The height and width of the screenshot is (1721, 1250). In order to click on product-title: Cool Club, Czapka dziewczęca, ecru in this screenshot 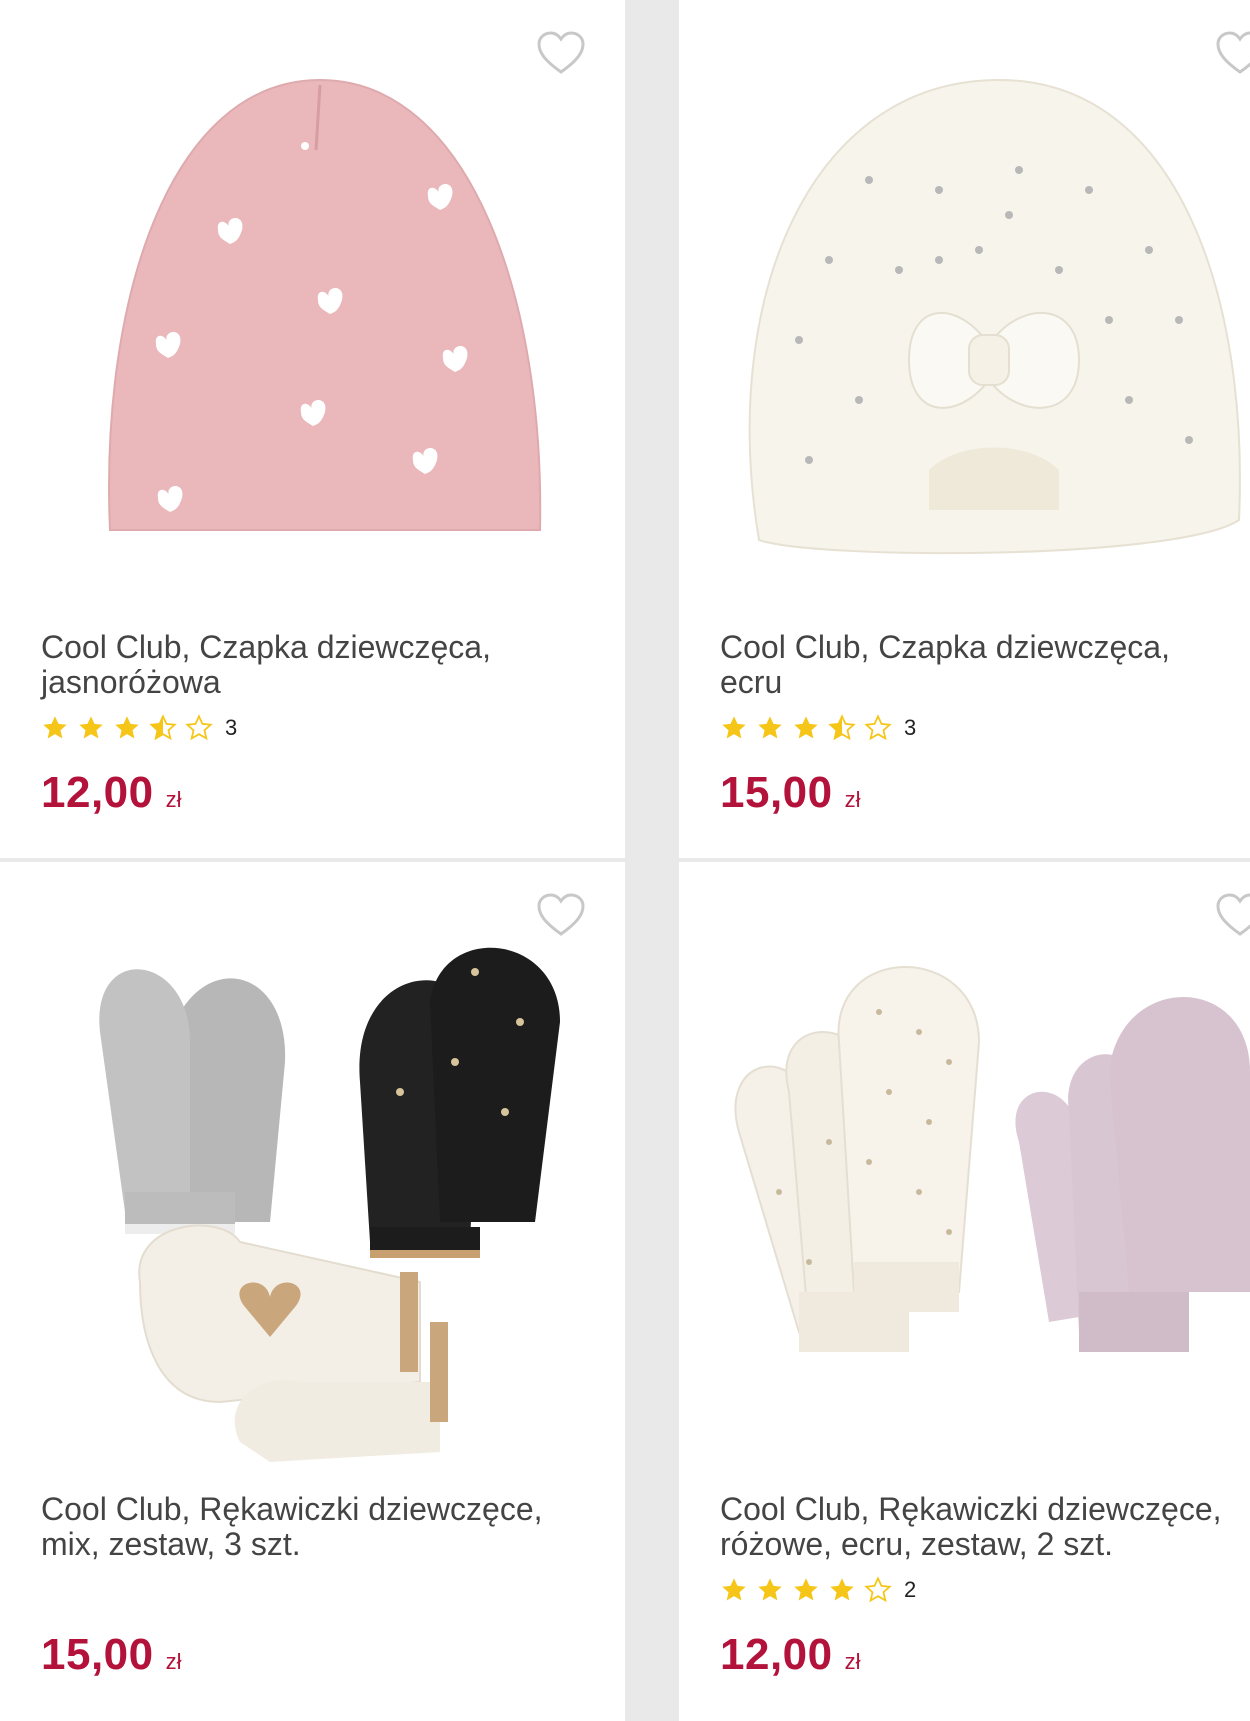, I will do `click(970, 665)`.